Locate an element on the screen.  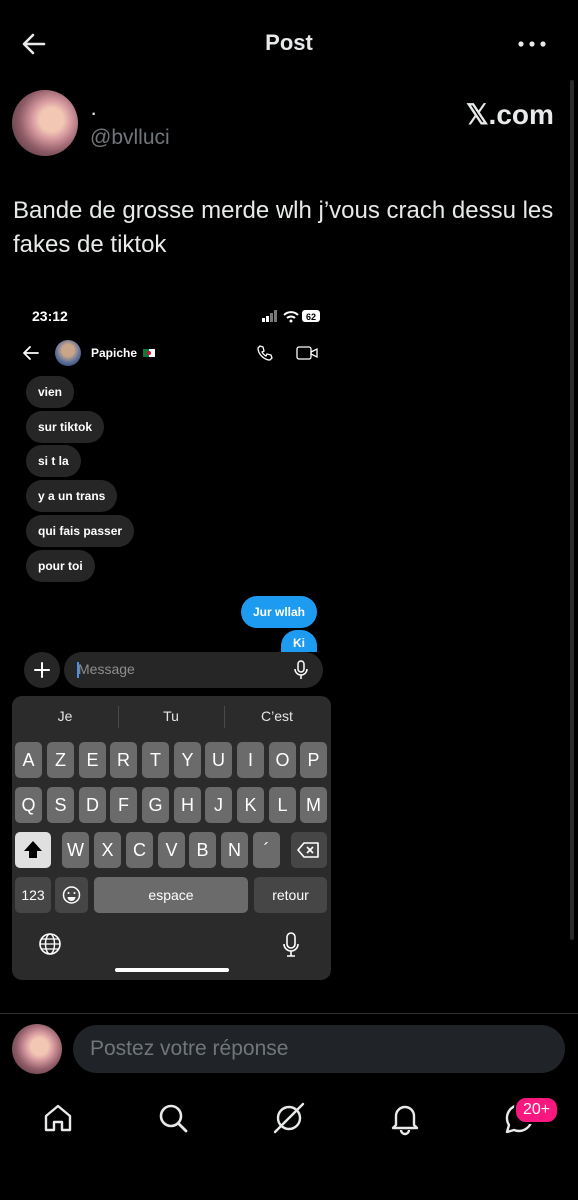
user-avatar is located at coordinates (37, 1049).